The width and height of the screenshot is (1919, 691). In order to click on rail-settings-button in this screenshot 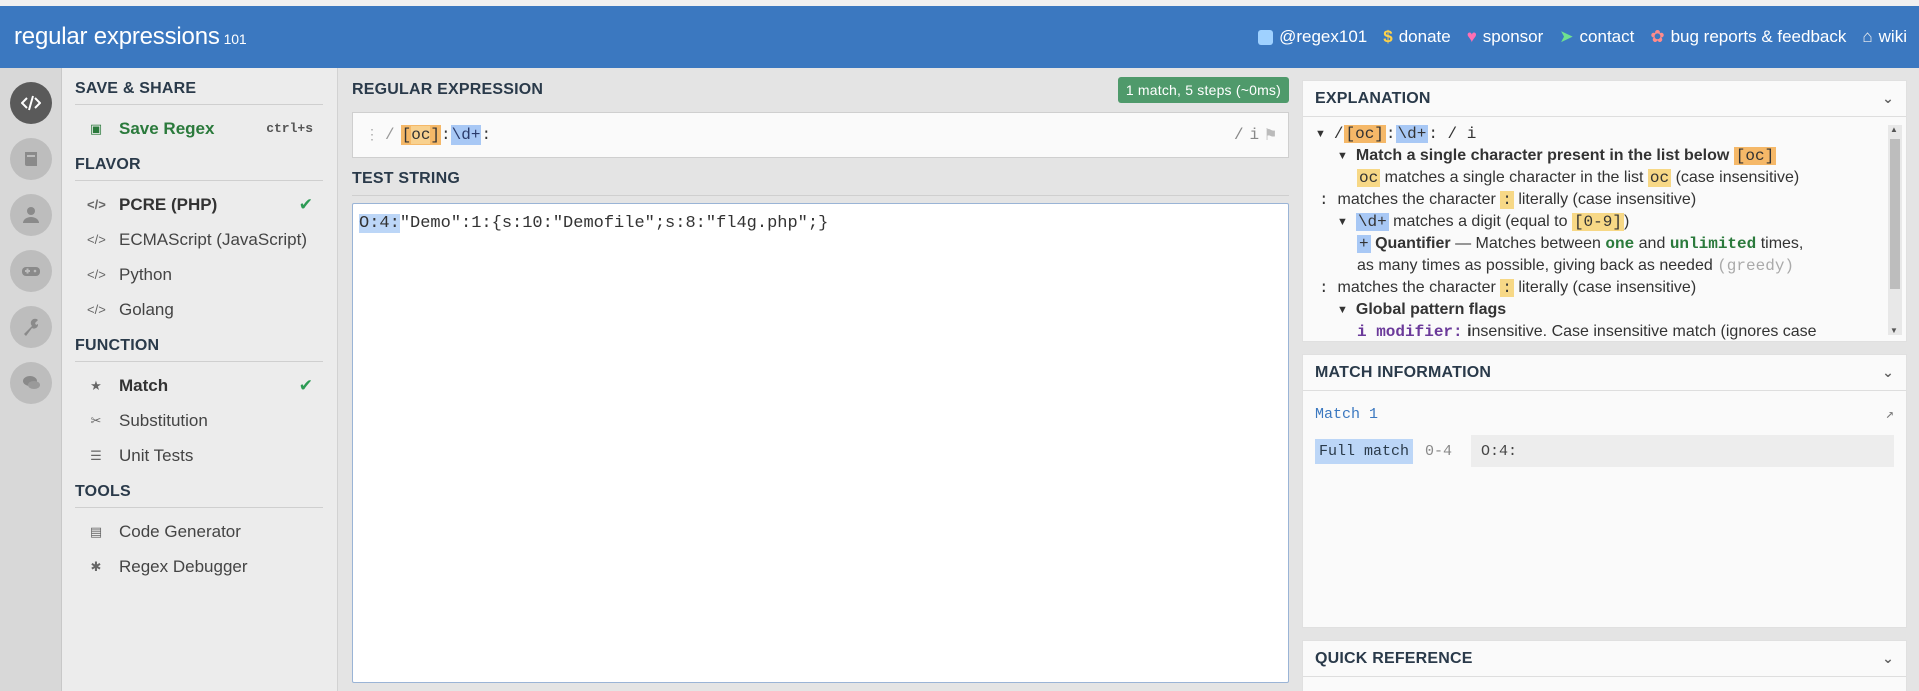, I will do `click(30, 327)`.